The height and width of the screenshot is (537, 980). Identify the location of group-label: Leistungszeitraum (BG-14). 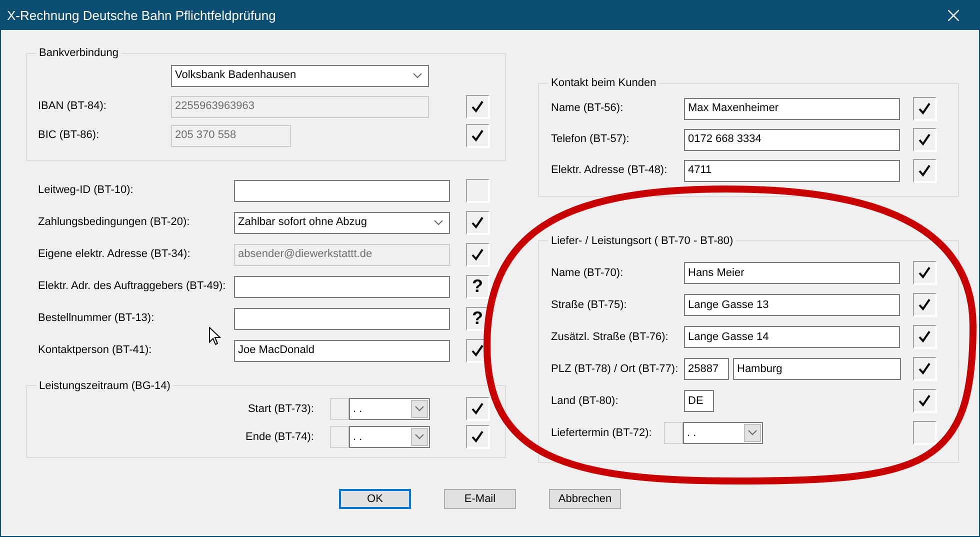
(105, 386).